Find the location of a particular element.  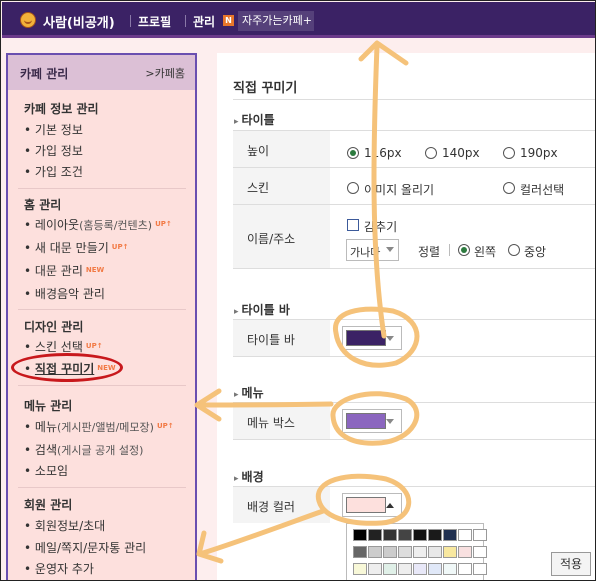

sidebar-item-label: 스킨 선택 is located at coordinates (58, 347).